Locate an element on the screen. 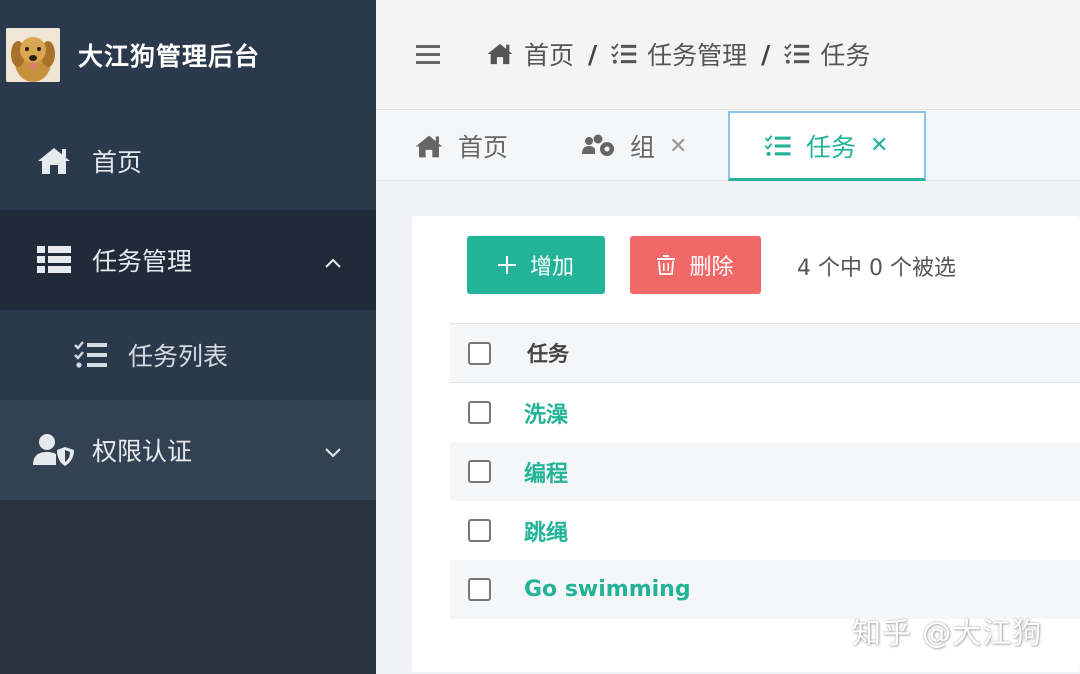  users-cog-icon is located at coordinates (599, 146).